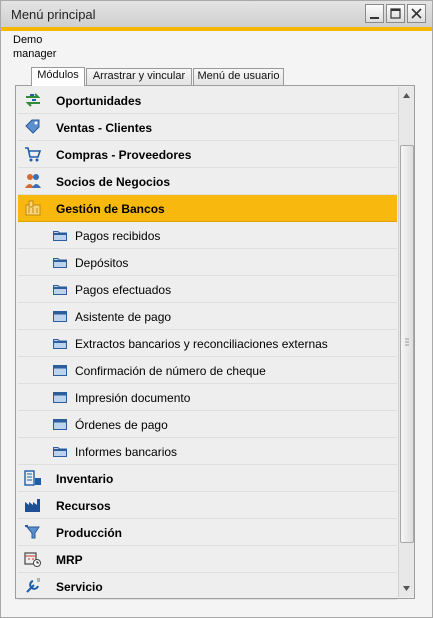  What do you see at coordinates (32, 478) in the screenshot?
I see `inventory-icon` at bounding box center [32, 478].